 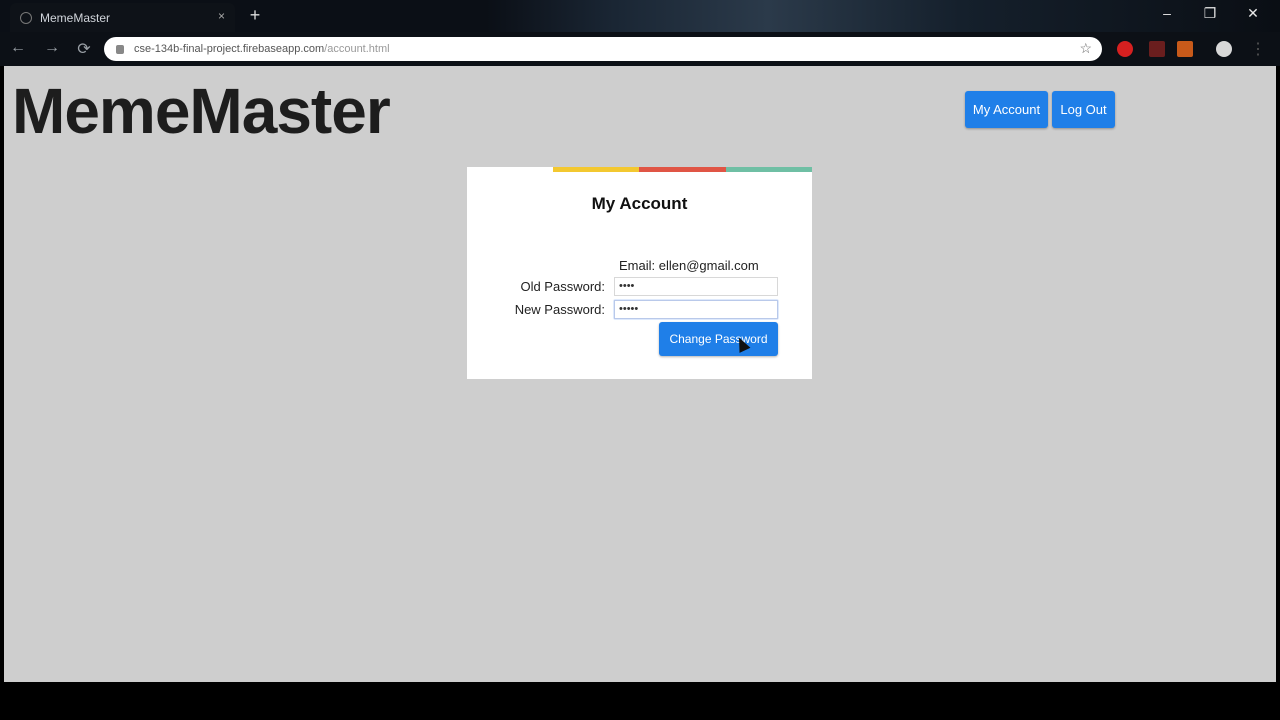 What do you see at coordinates (255, 15) in the screenshot?
I see `new-tab-button: +` at bounding box center [255, 15].